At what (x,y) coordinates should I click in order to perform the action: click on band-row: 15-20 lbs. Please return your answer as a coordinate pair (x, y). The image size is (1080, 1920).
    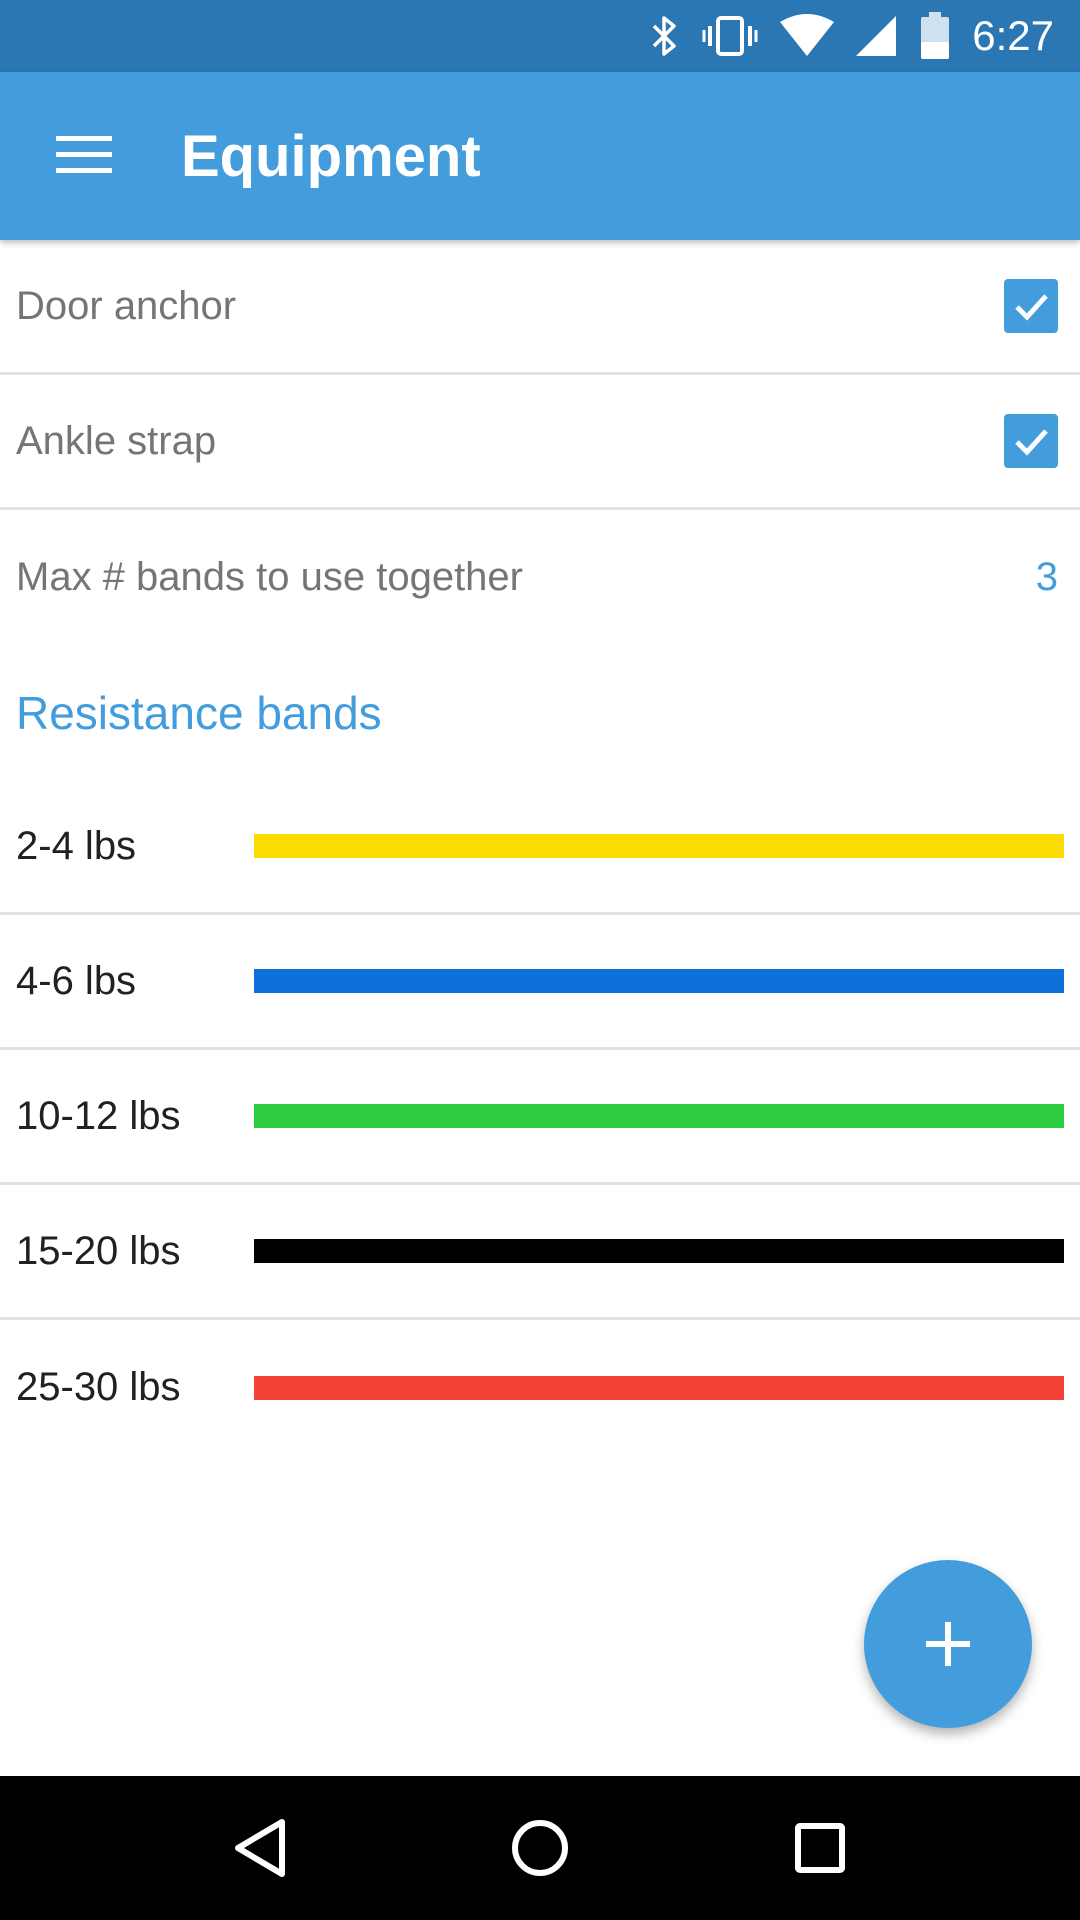
    Looking at the image, I should click on (540, 1252).